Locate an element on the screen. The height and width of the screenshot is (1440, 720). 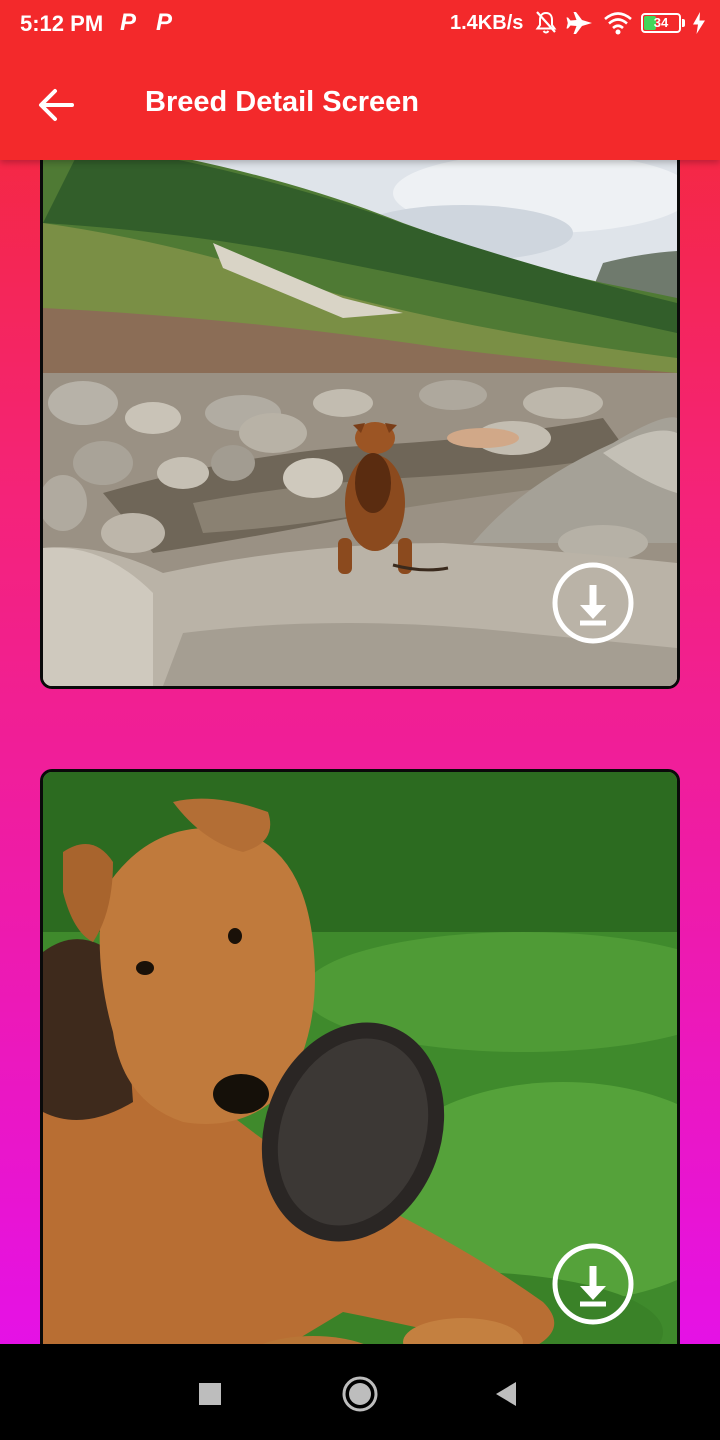
mute-icon is located at coordinates (546, 22).